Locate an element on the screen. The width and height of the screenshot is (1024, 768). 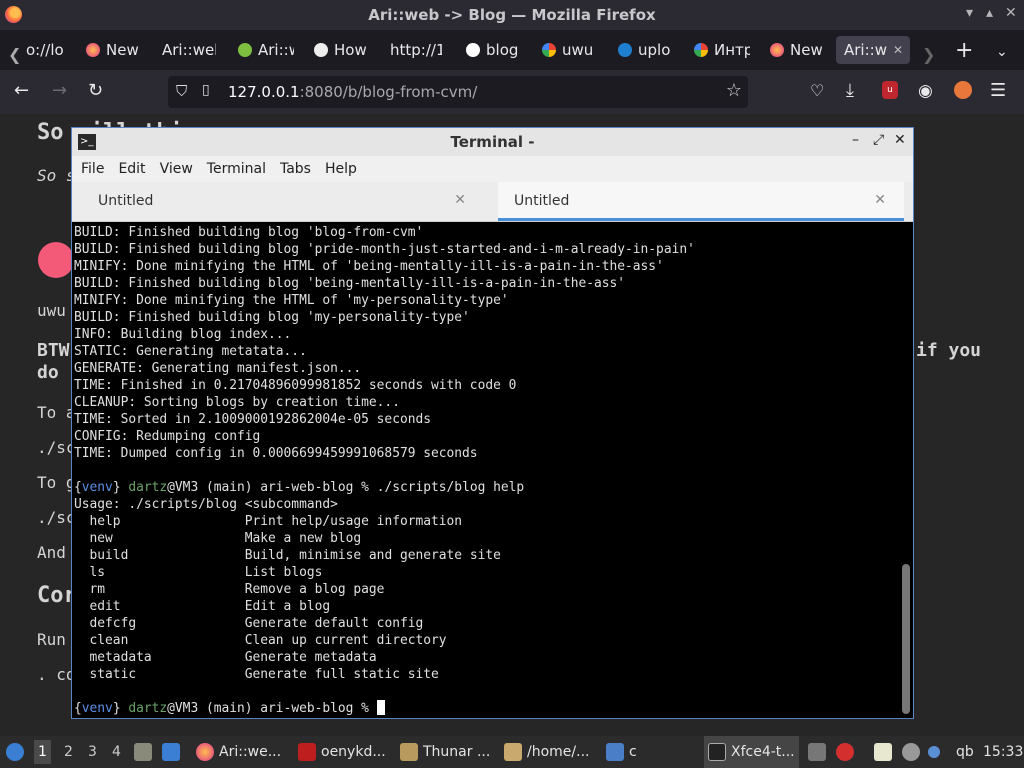
tab-scroll-right-icon: ❯ is located at coordinates (928, 54).